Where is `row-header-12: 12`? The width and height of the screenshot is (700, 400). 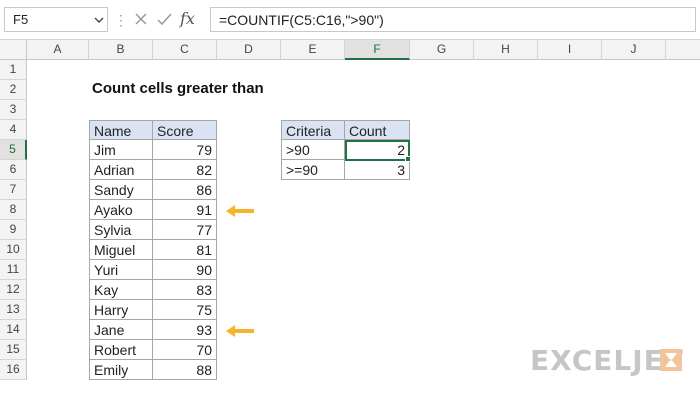 row-header-12: 12 is located at coordinates (13, 290).